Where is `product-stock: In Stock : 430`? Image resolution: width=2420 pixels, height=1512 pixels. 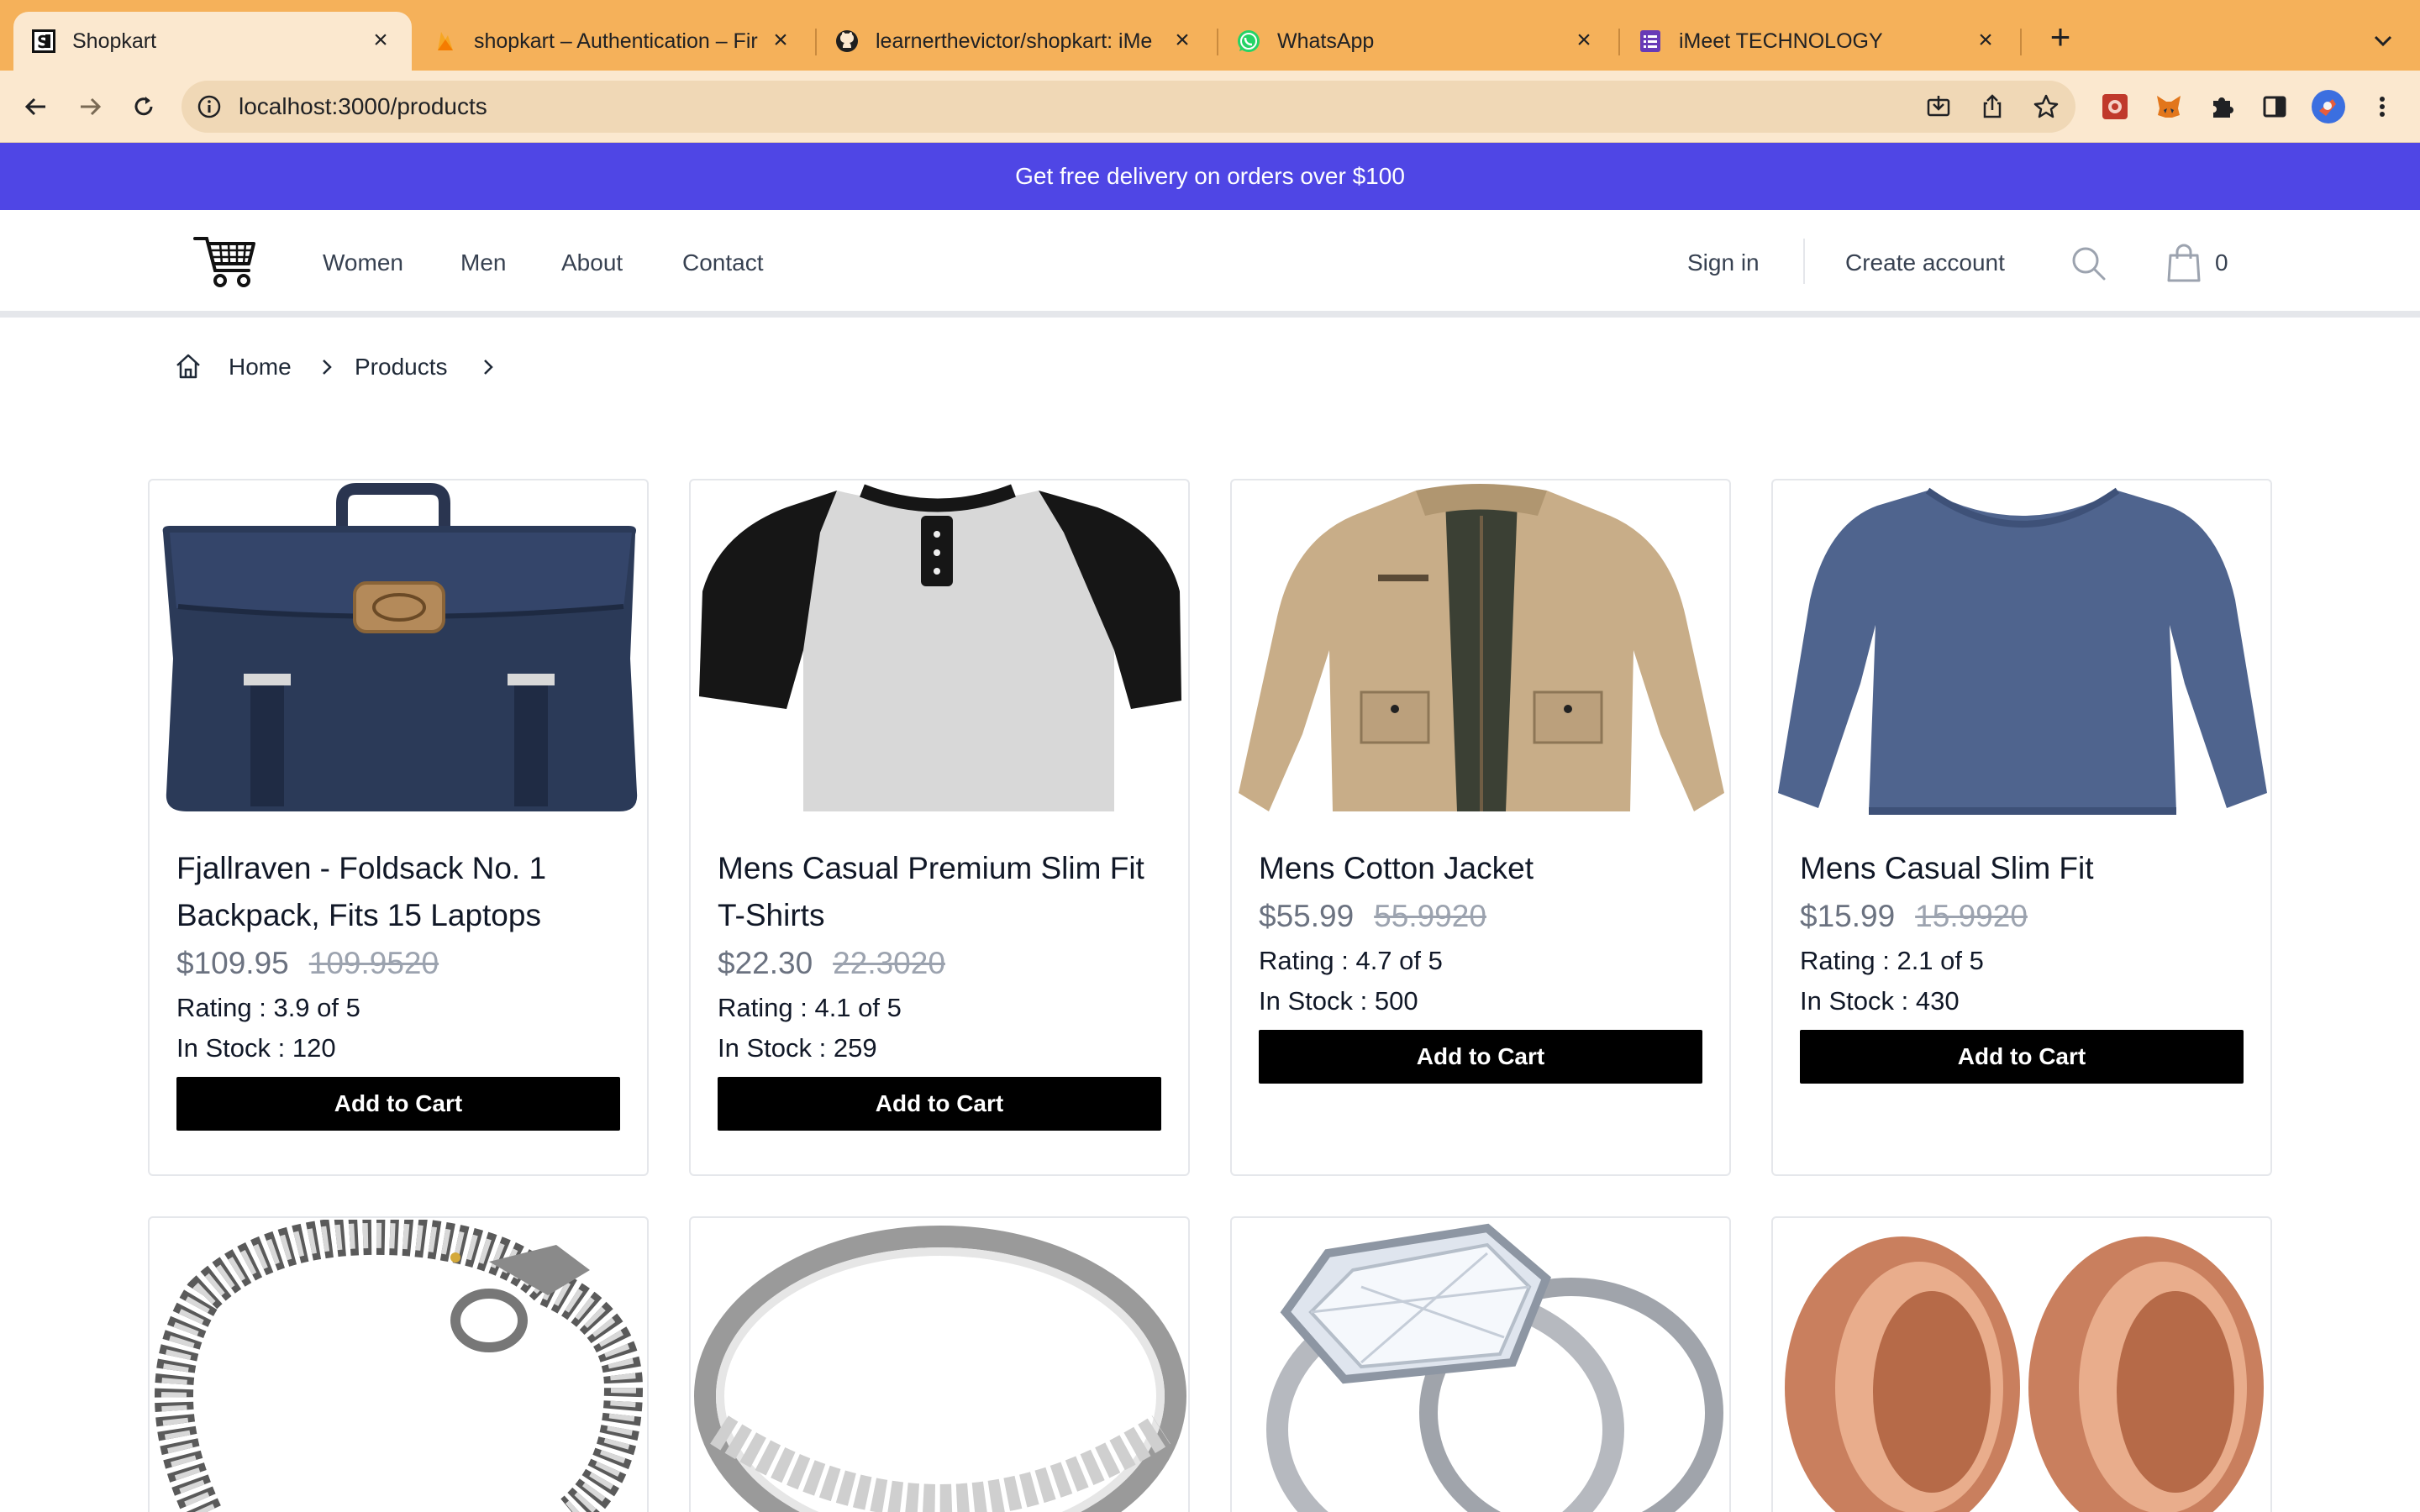 product-stock: In Stock : 430 is located at coordinates (1880, 1001).